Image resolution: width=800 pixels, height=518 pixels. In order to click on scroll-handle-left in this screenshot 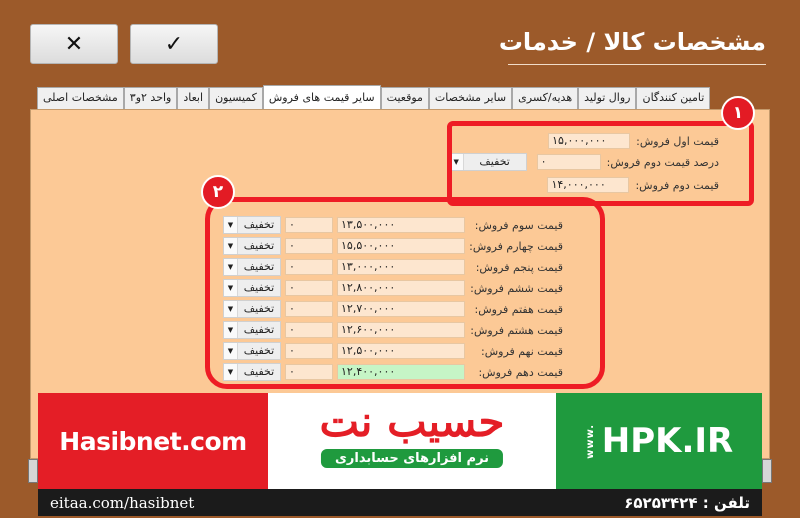, I will do `click(33, 471)`.